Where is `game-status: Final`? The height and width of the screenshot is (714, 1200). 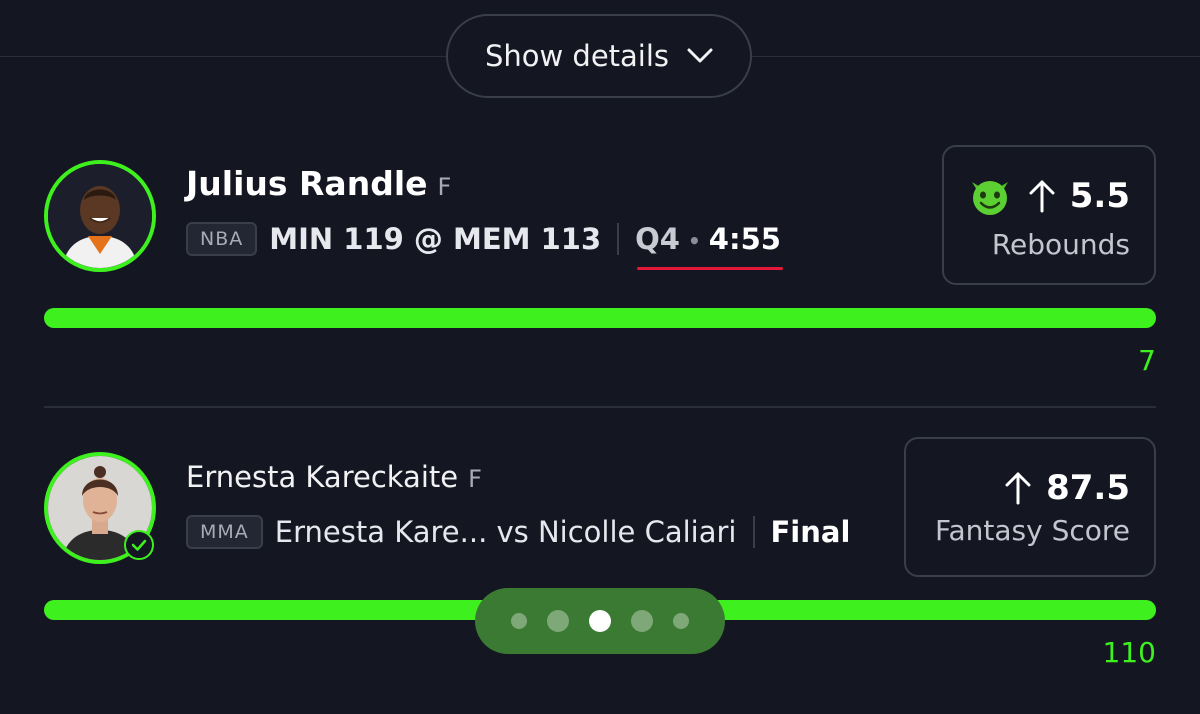 game-status: Final is located at coordinates (810, 532).